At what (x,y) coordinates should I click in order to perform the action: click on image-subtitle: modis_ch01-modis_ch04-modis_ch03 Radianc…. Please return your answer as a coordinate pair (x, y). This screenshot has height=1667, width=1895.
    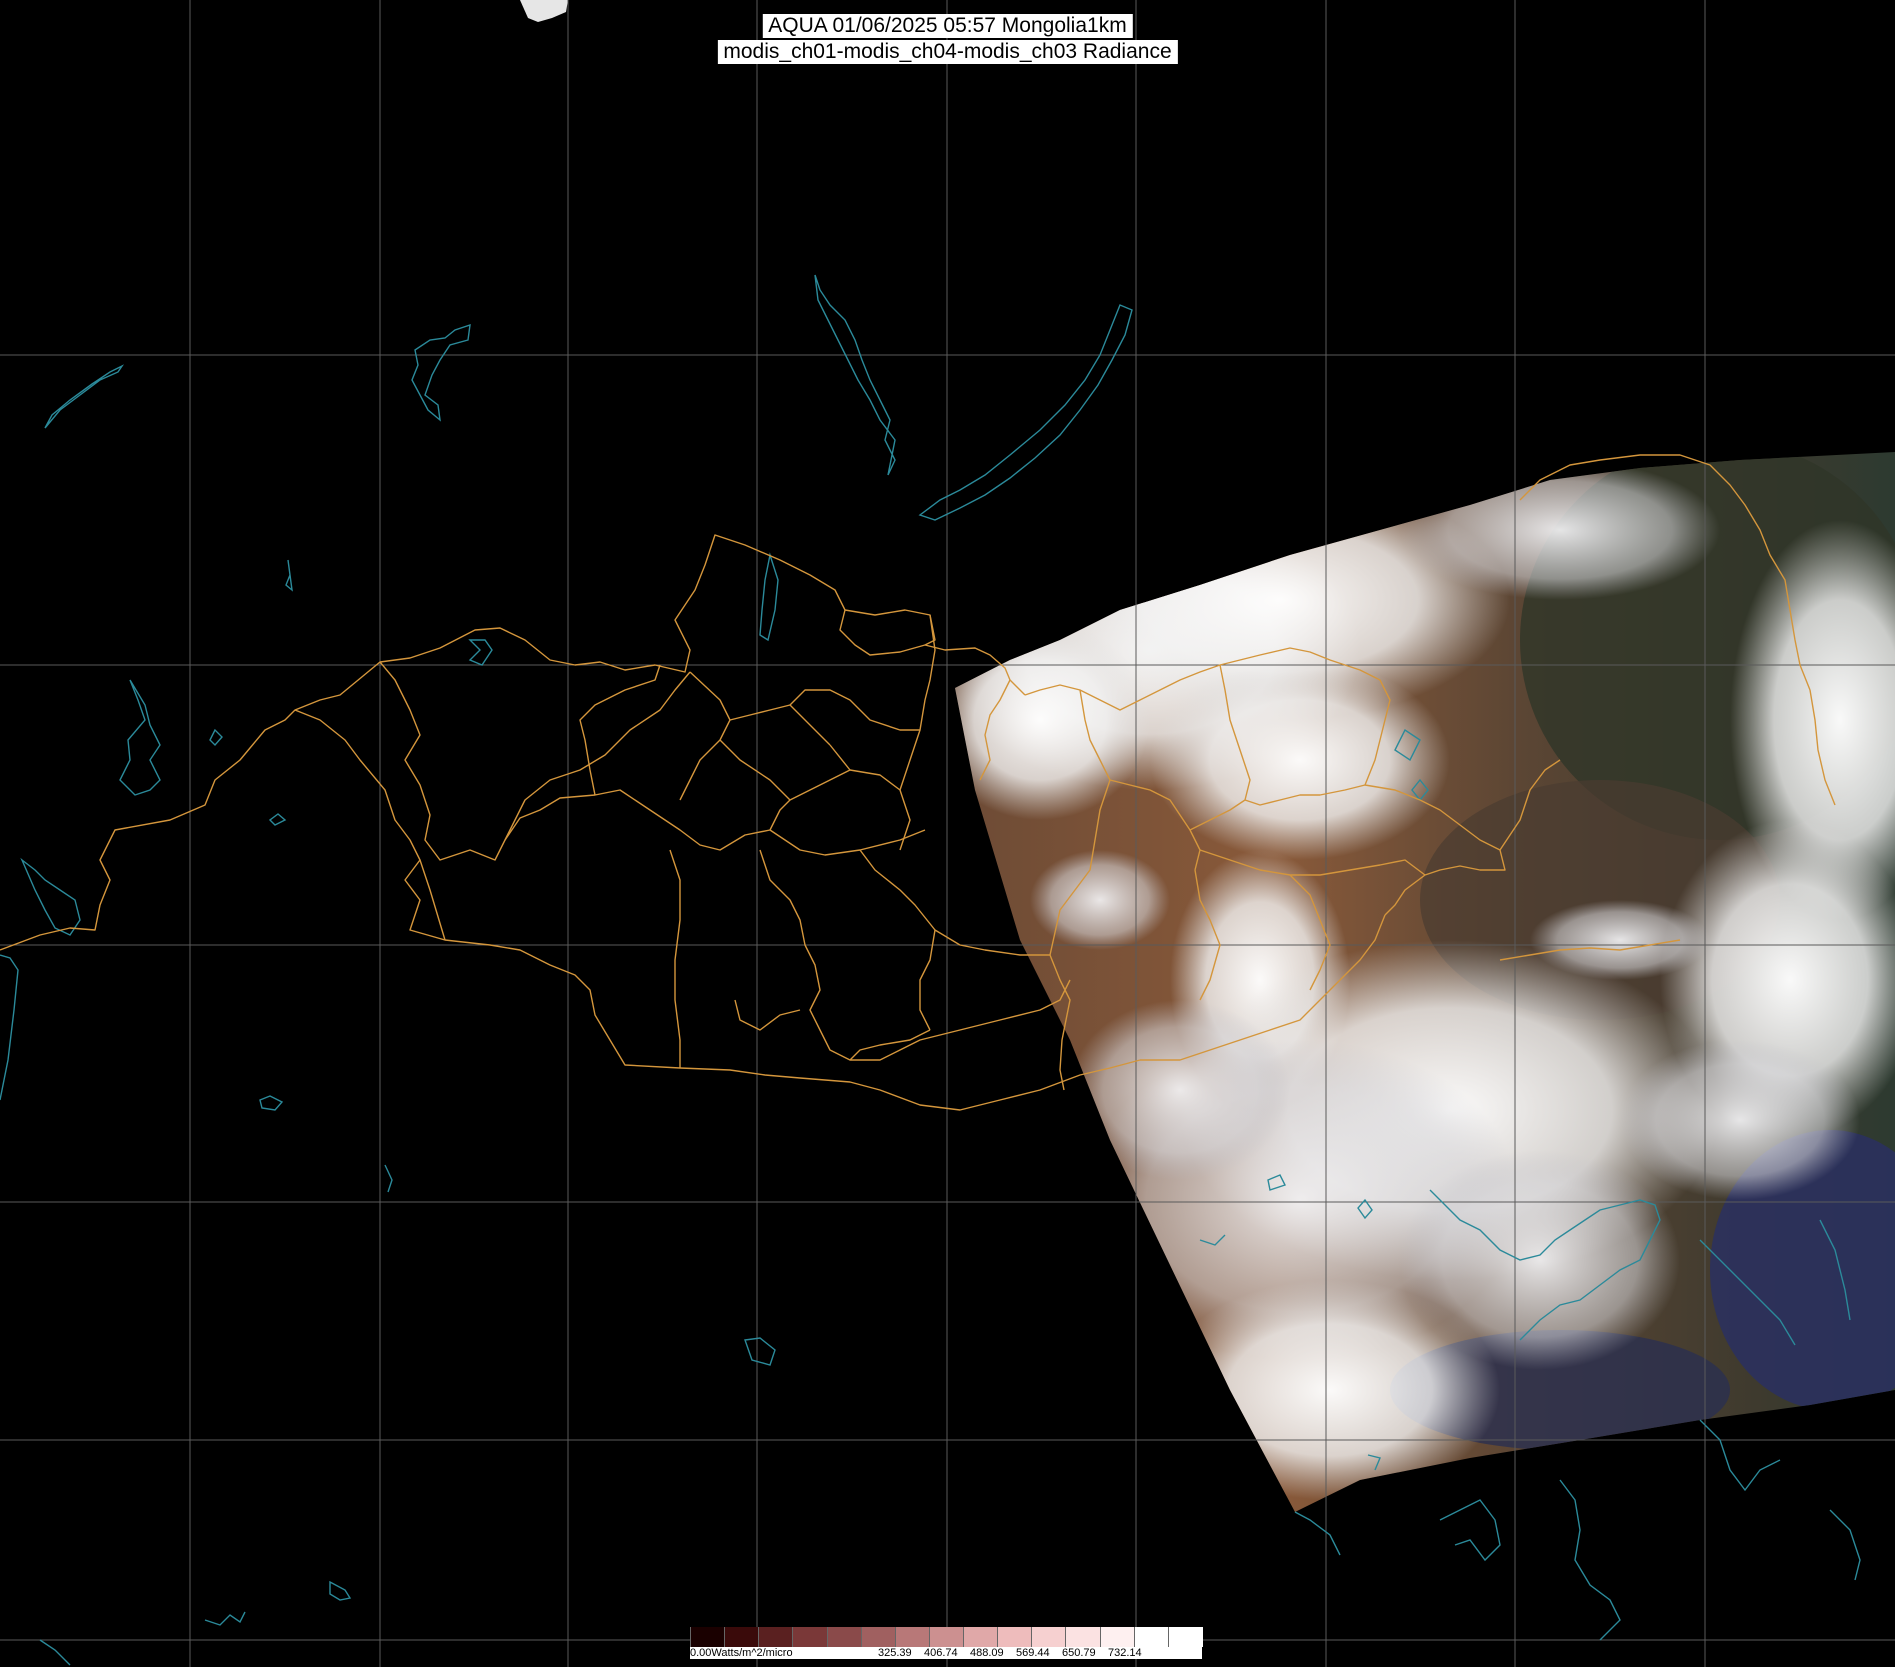
    Looking at the image, I should click on (947, 52).